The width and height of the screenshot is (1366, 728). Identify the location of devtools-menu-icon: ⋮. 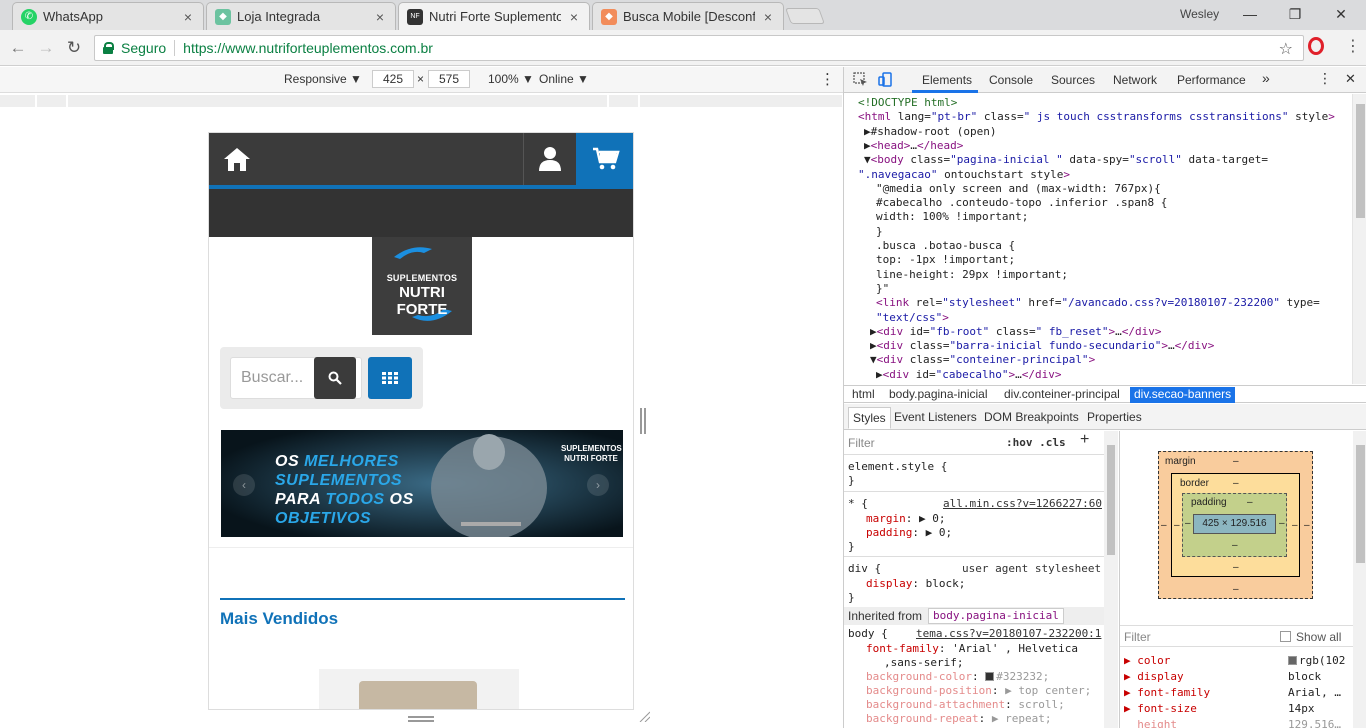
(1325, 78).